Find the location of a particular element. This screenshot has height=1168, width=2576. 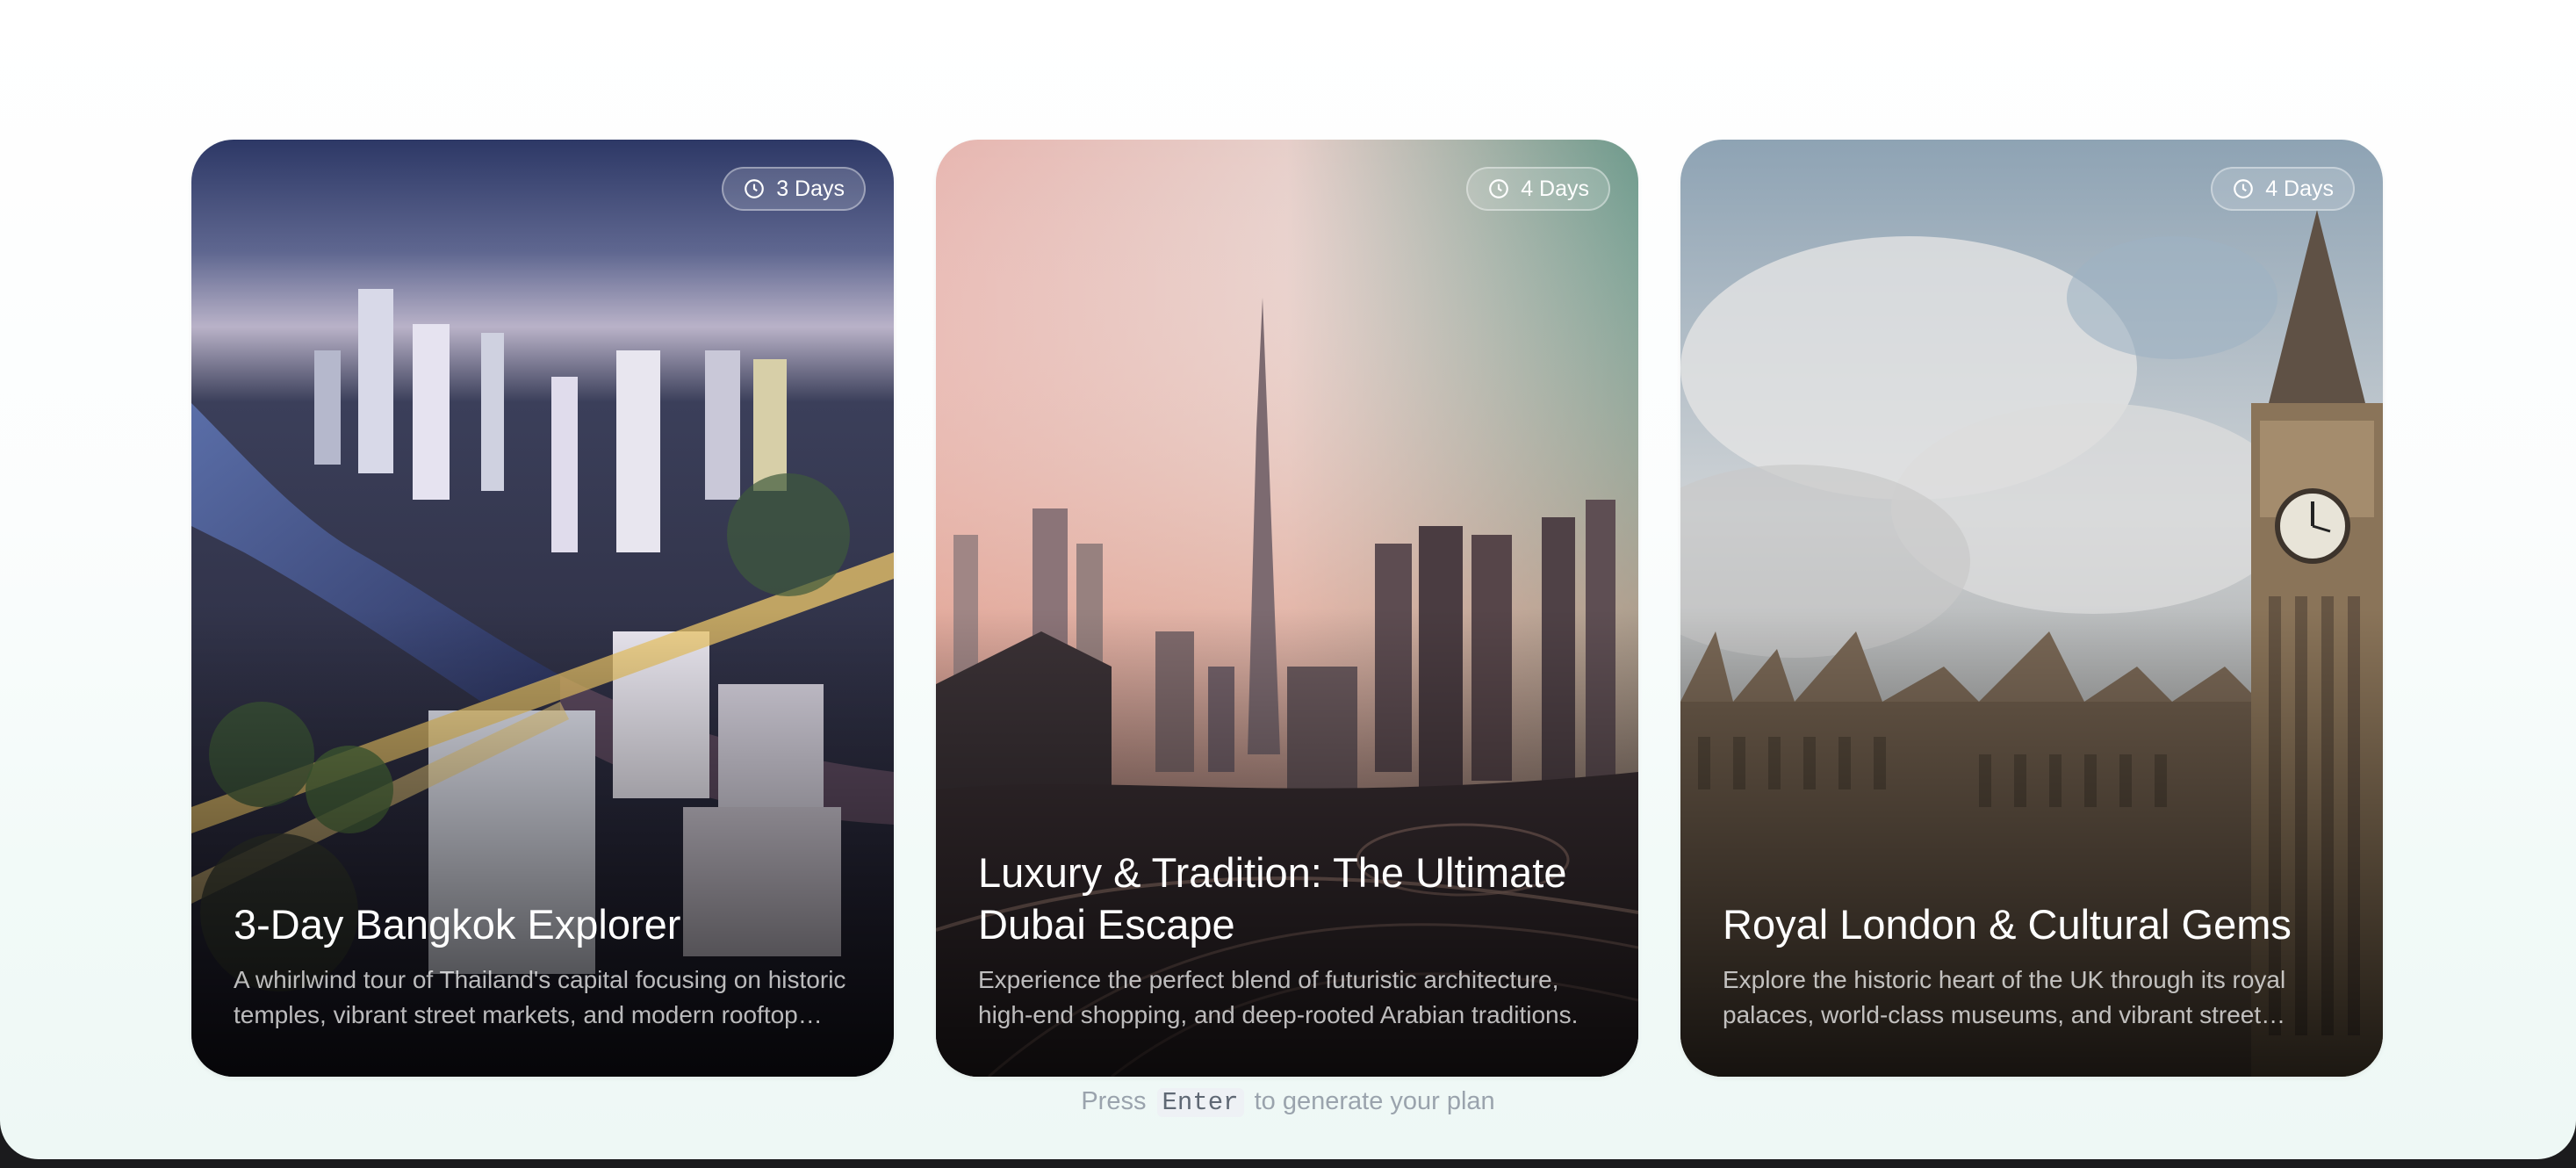

generate-plan-hint: Press Enter to generate your plan is located at coordinates (1288, 1102).